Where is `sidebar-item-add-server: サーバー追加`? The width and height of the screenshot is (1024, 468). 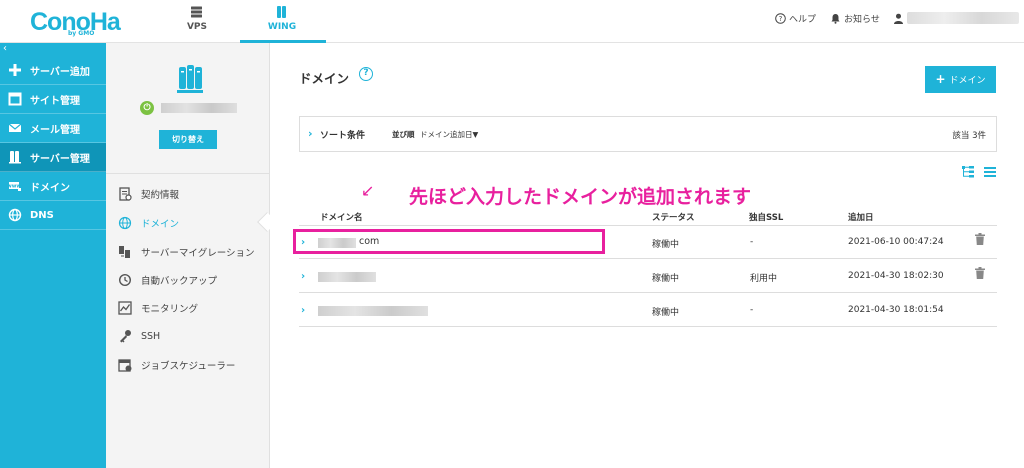
sidebar-item-add-server: サーバー追加 is located at coordinates (53, 70).